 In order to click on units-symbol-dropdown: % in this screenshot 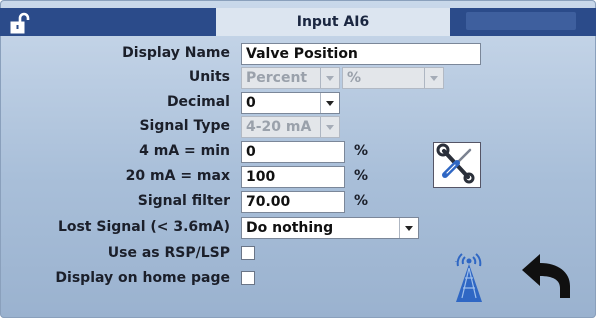, I will do `click(393, 78)`.